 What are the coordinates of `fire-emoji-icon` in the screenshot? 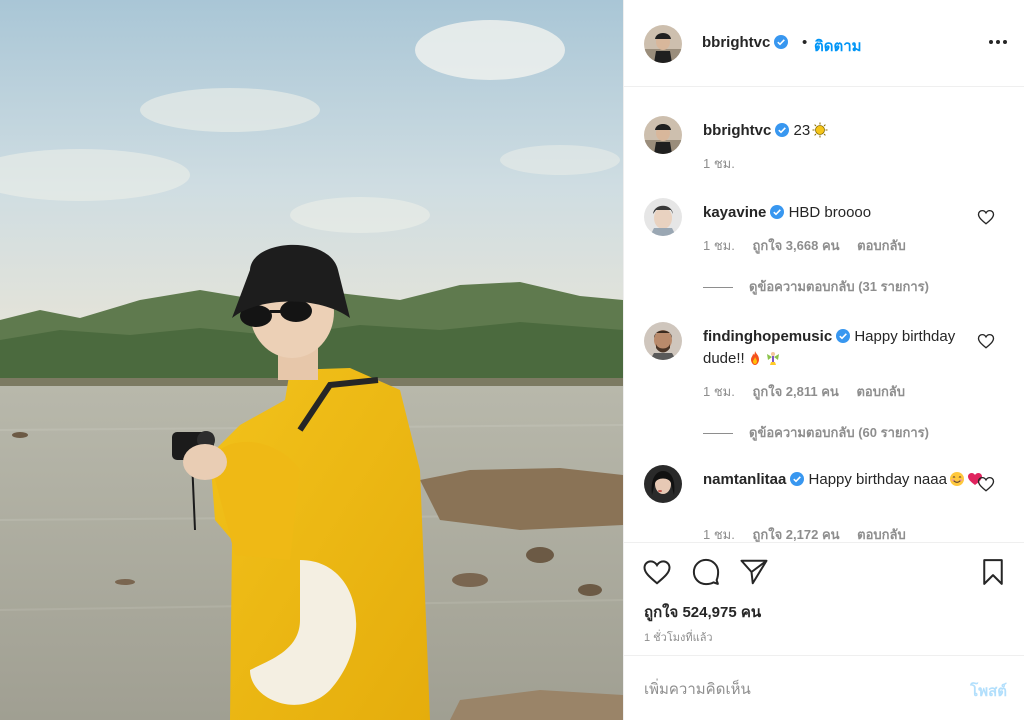 It's located at (754, 358).